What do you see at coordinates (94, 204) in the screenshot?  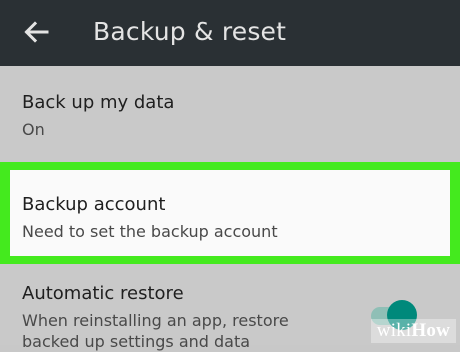 I see `preference-title: Backup account` at bounding box center [94, 204].